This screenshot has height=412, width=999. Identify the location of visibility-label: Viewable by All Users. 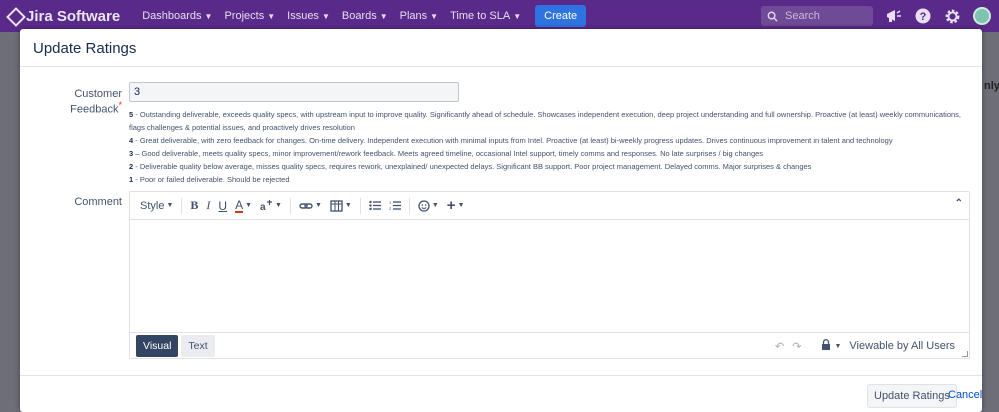
(902, 346).